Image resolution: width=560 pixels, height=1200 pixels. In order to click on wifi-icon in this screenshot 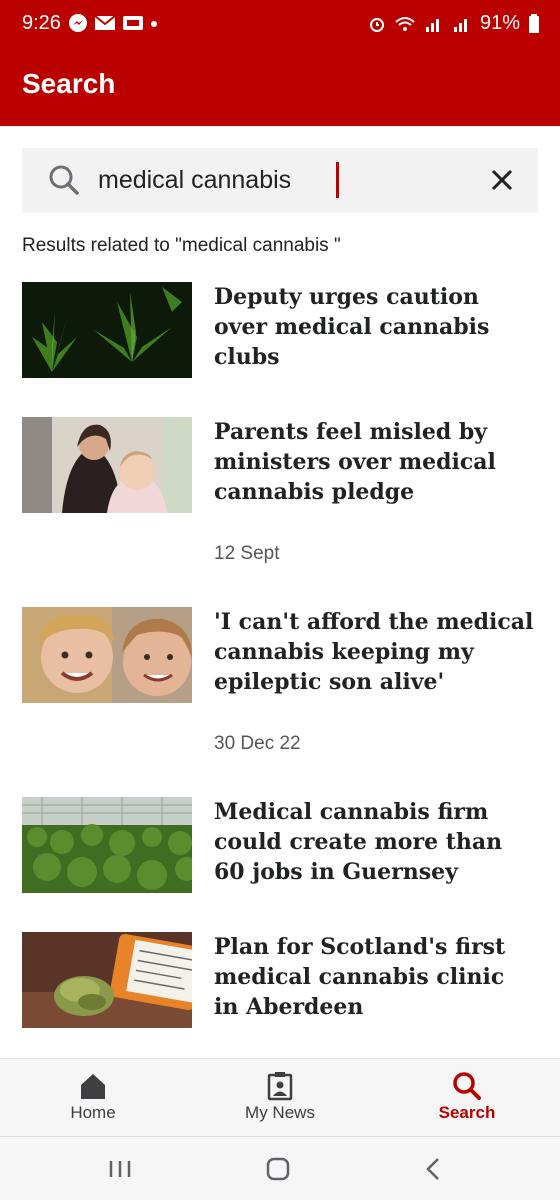, I will do `click(405, 23)`.